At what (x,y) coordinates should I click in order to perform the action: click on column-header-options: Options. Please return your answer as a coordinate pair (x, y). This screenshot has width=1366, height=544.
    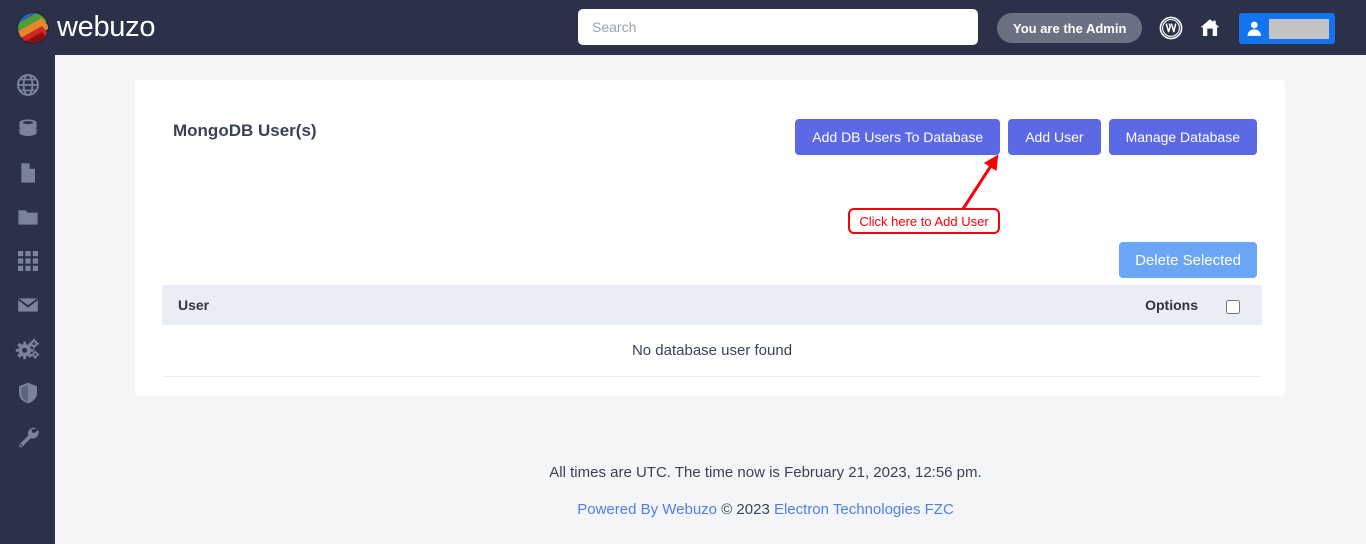
    Looking at the image, I should click on (1171, 305).